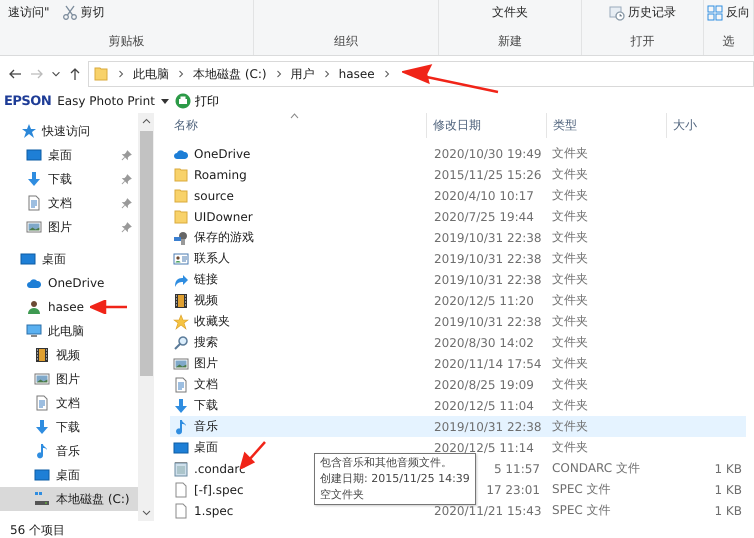 The width and height of the screenshot is (754, 538). I want to click on size-cell-text: 1 KB, so click(728, 511).